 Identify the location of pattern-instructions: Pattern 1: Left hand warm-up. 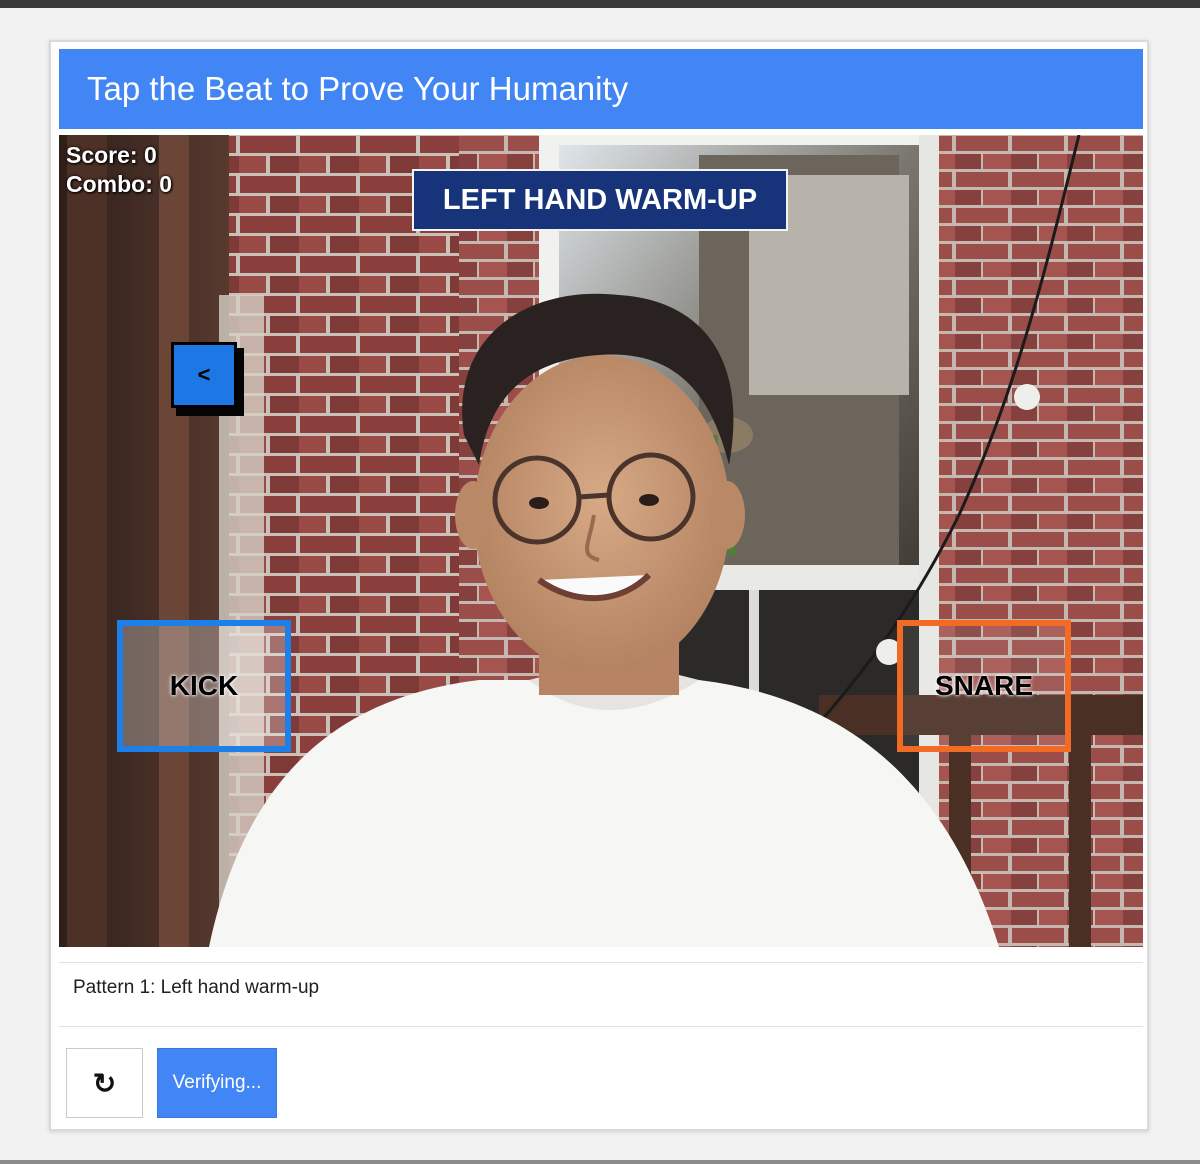
(196, 987).